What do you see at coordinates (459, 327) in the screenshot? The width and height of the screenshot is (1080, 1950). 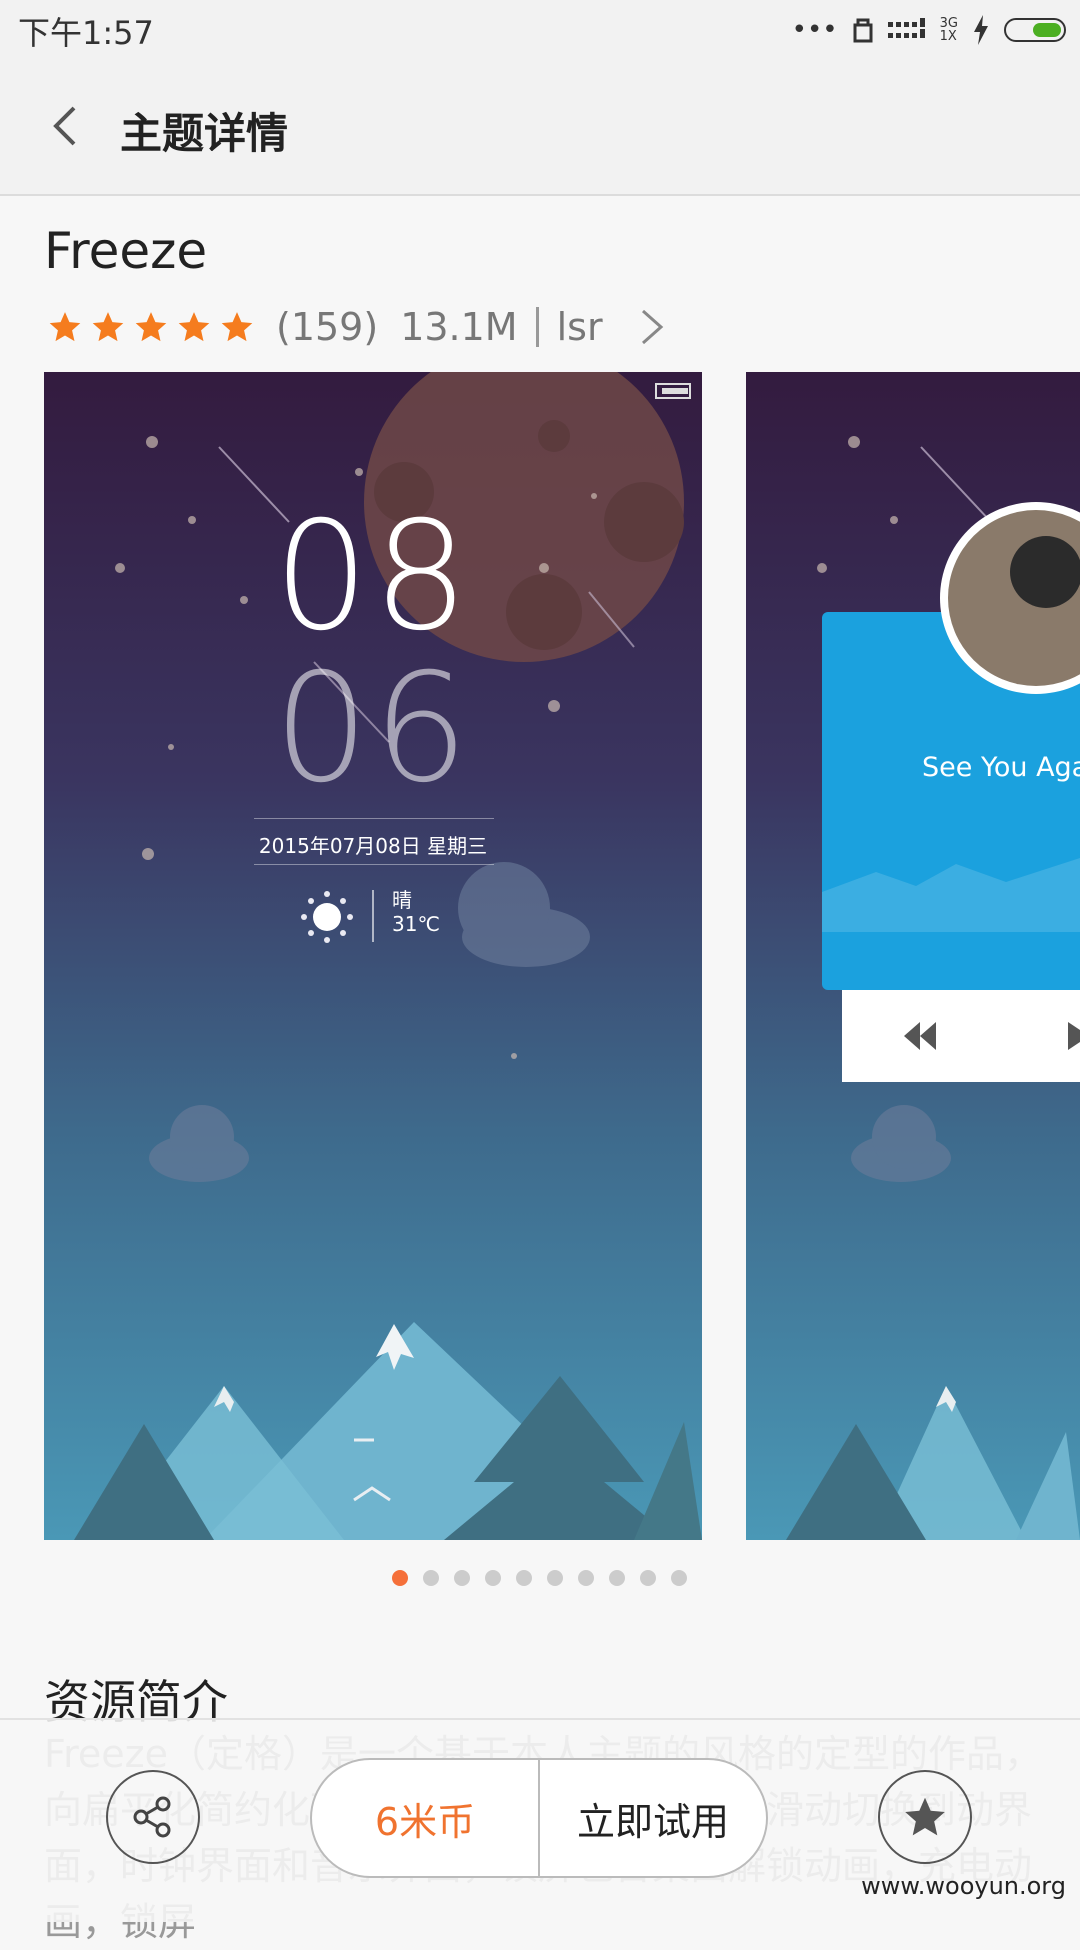 I see `theme-size: 13.1M` at bounding box center [459, 327].